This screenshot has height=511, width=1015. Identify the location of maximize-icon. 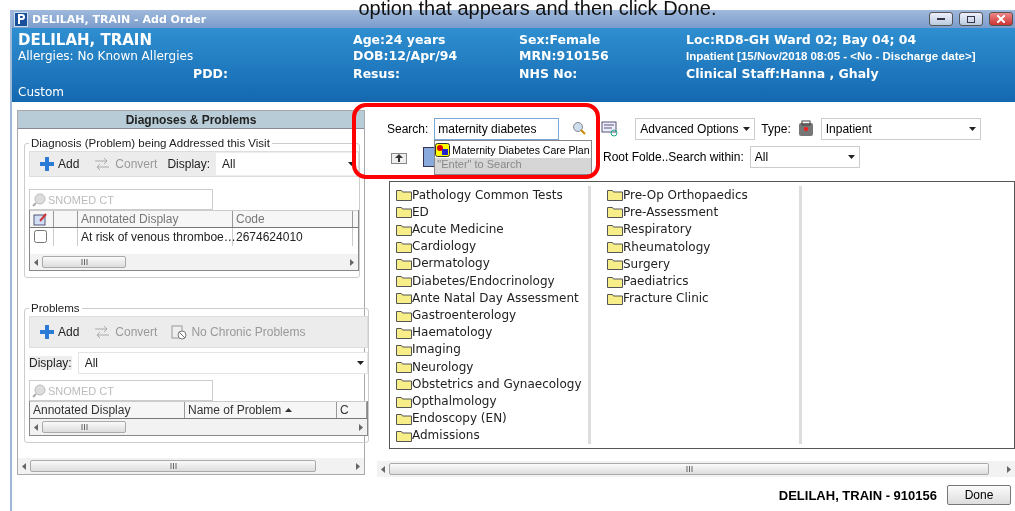
(971, 19).